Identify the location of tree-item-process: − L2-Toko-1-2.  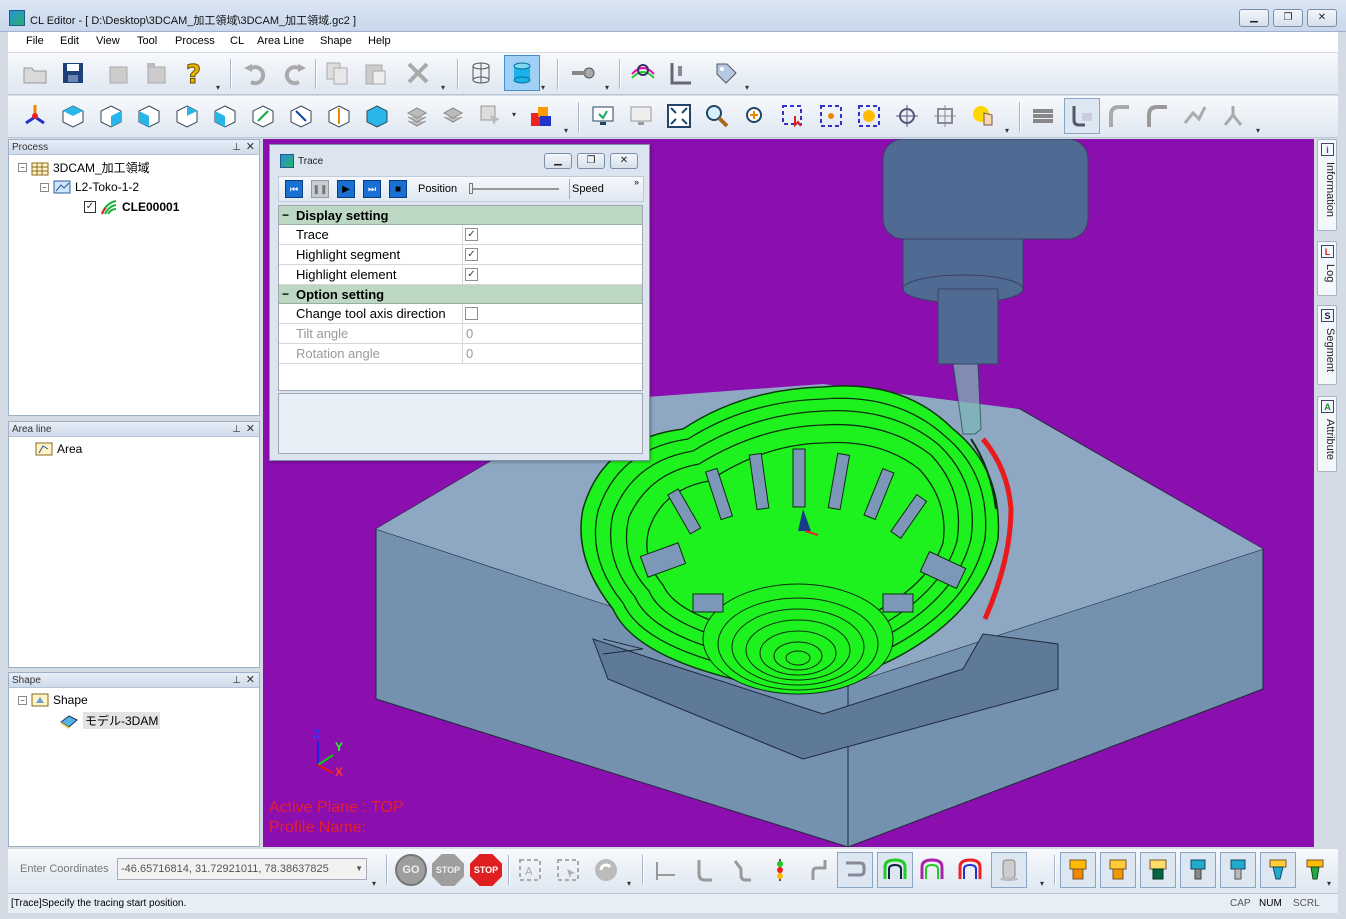
(89, 187).